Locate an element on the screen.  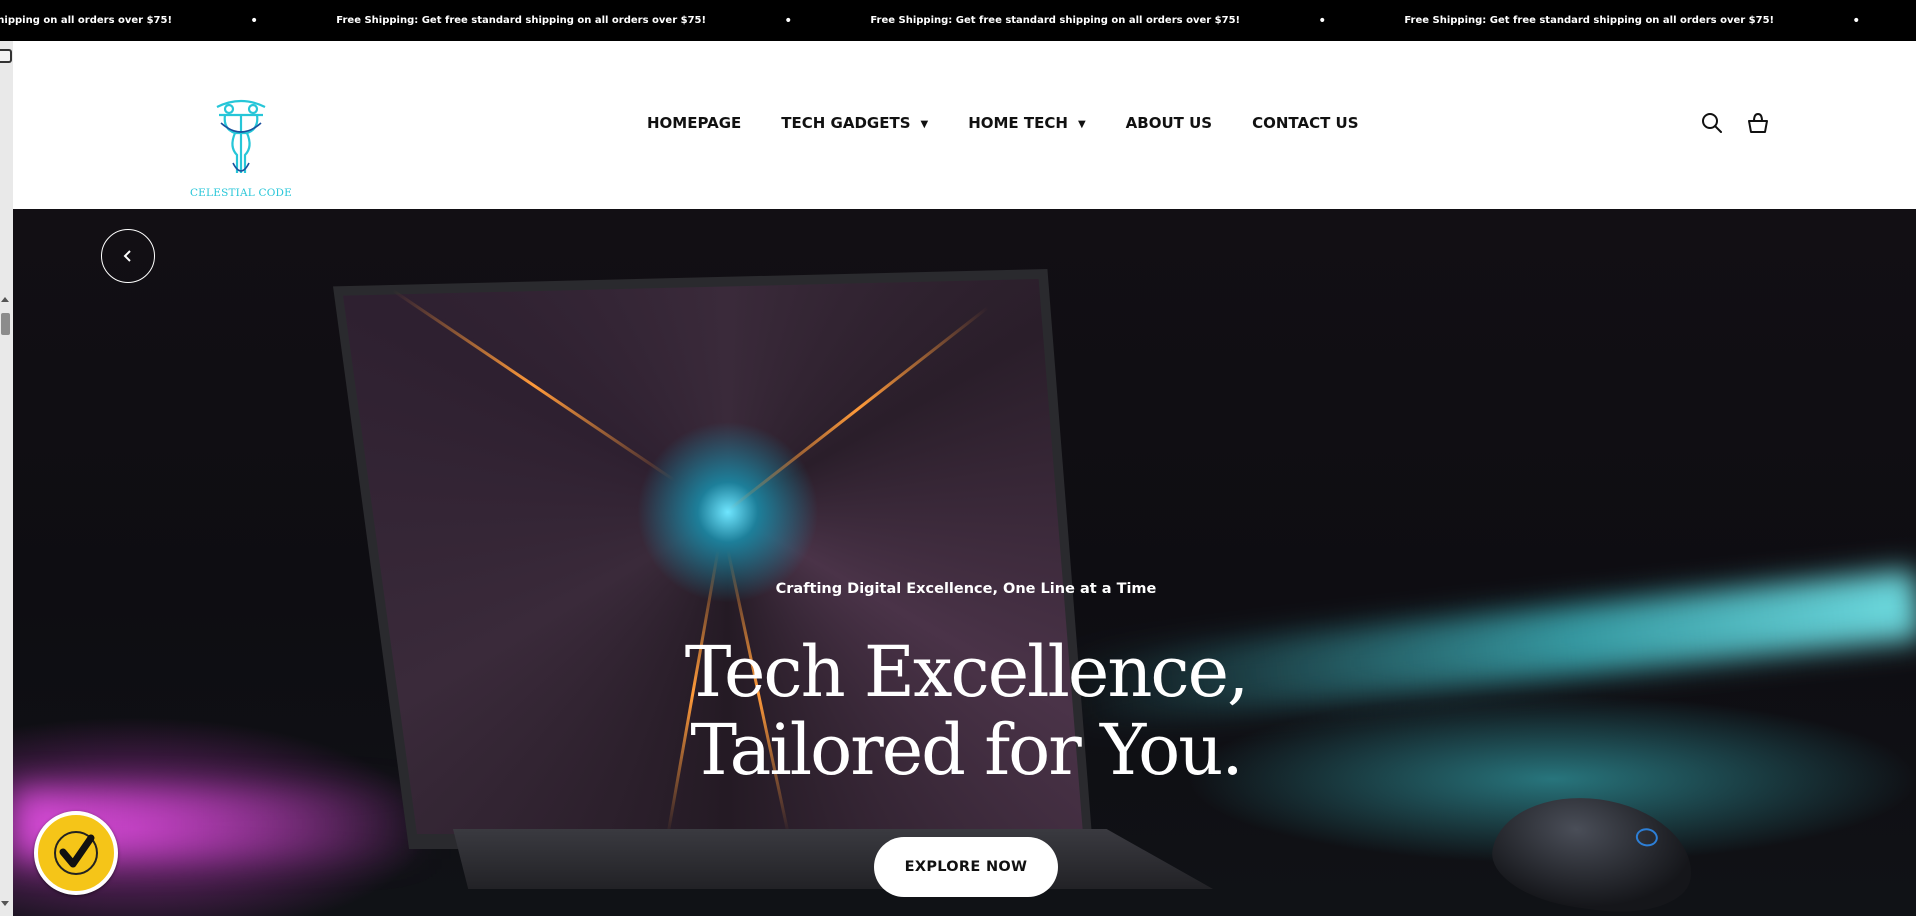
site-logo: CELESTIAL CODE is located at coordinates (241, 144).